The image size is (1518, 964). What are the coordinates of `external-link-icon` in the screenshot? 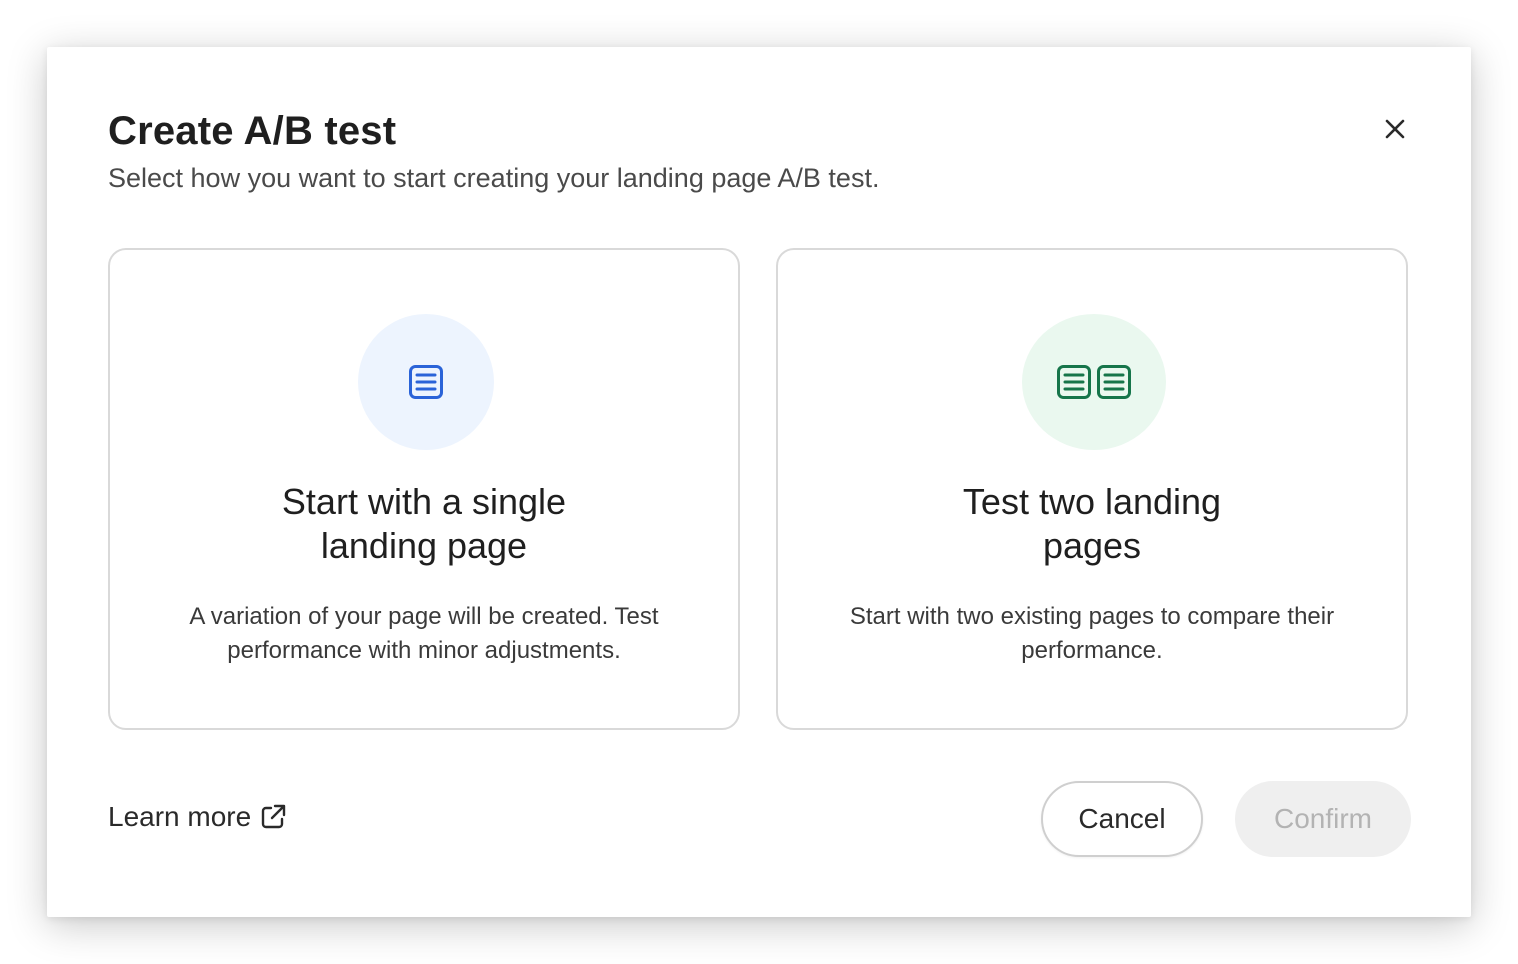 It's located at (273, 816).